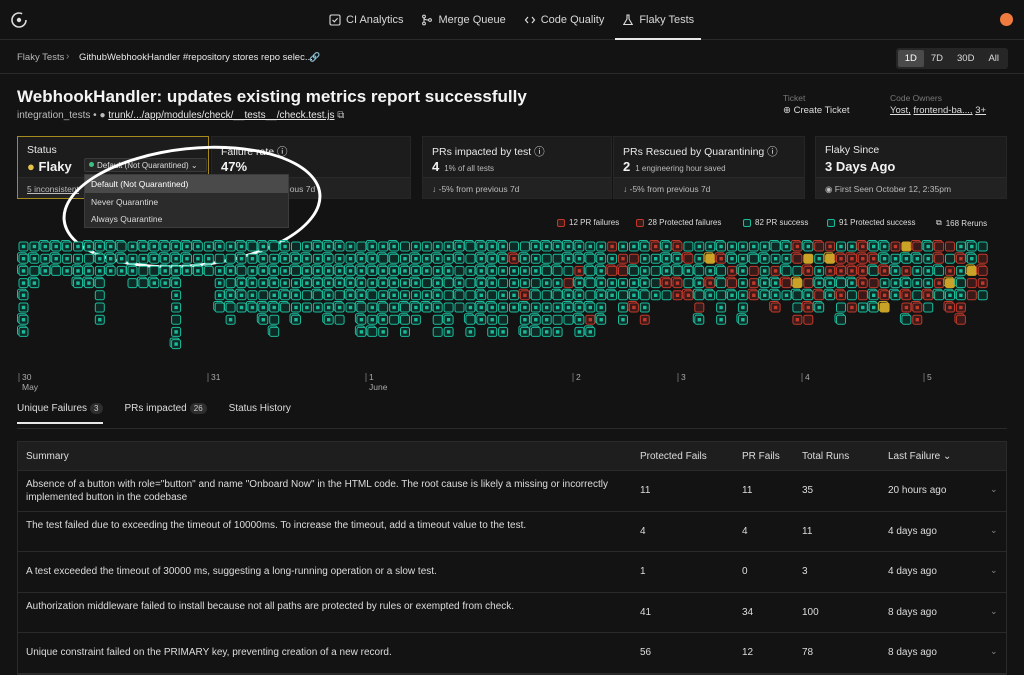 The height and width of the screenshot is (675, 1024). Describe the element at coordinates (60, 413) in the screenshot. I see `tab-unique-failures: Unique Failures 3` at that location.